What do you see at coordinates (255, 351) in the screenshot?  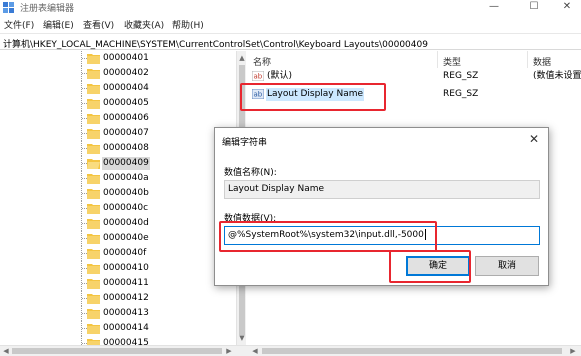 I see `values-scroll-left-icon: ◀` at bounding box center [255, 351].